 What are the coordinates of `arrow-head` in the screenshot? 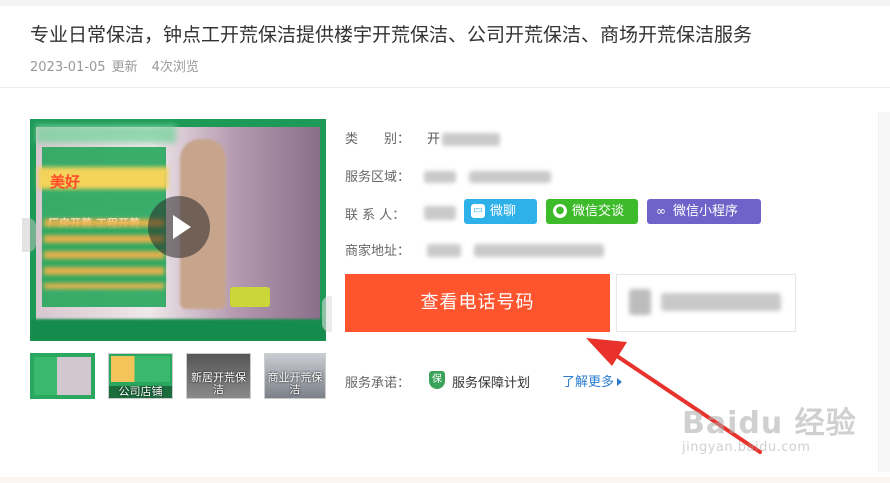 It's located at (606, 352).